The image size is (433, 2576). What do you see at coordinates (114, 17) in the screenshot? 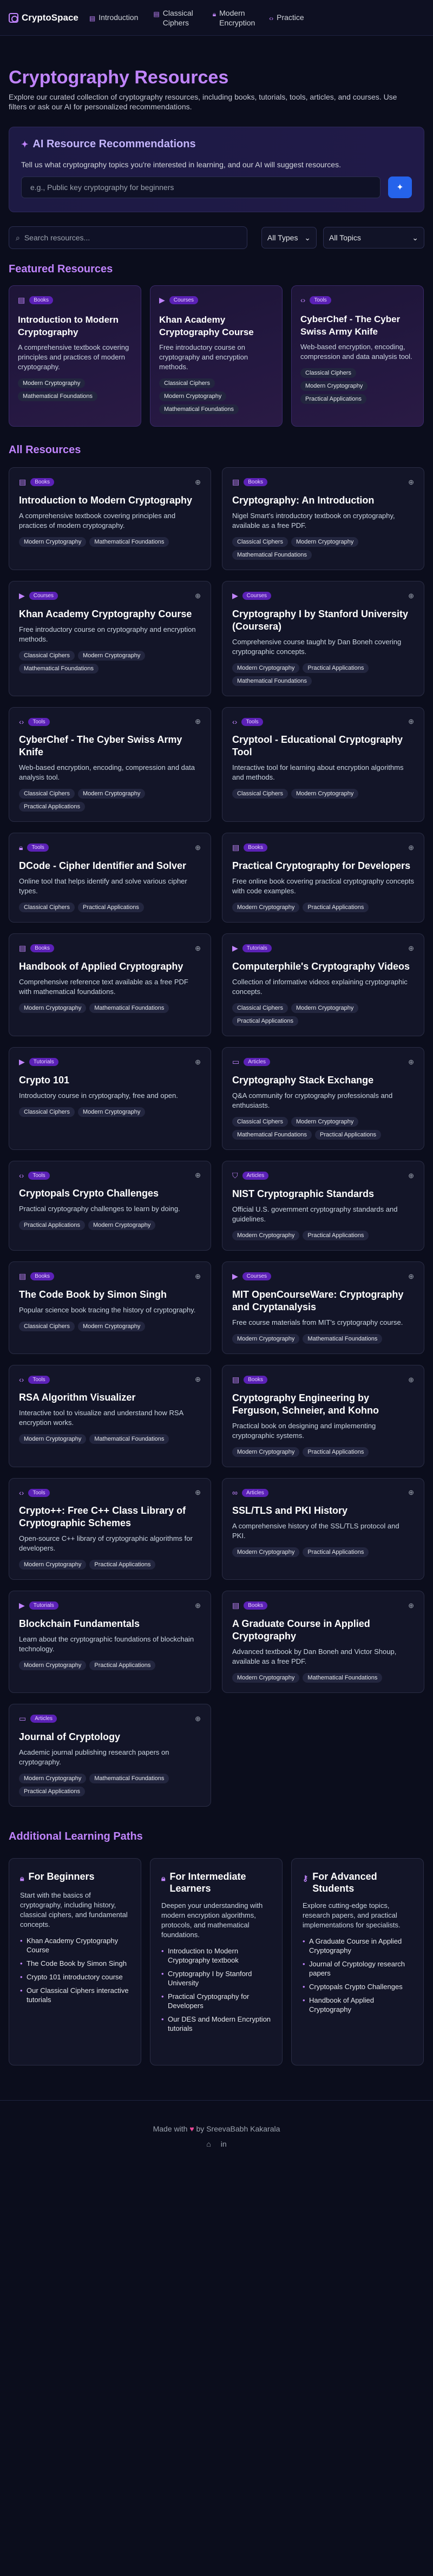
I see `nav-item-introduction: ▤ Introduction` at bounding box center [114, 17].